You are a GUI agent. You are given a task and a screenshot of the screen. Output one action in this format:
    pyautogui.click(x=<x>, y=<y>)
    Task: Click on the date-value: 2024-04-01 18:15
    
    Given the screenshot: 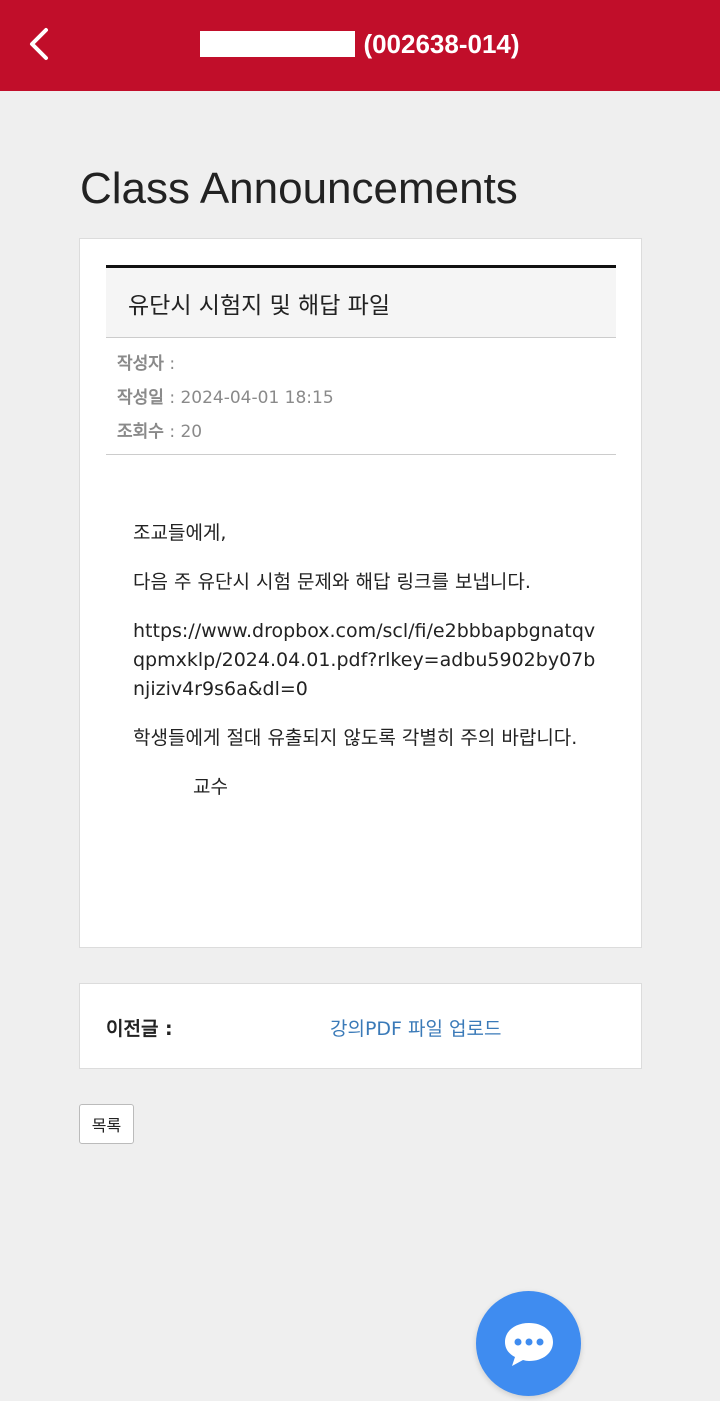 What is the action you would take?
    pyautogui.click(x=257, y=398)
    